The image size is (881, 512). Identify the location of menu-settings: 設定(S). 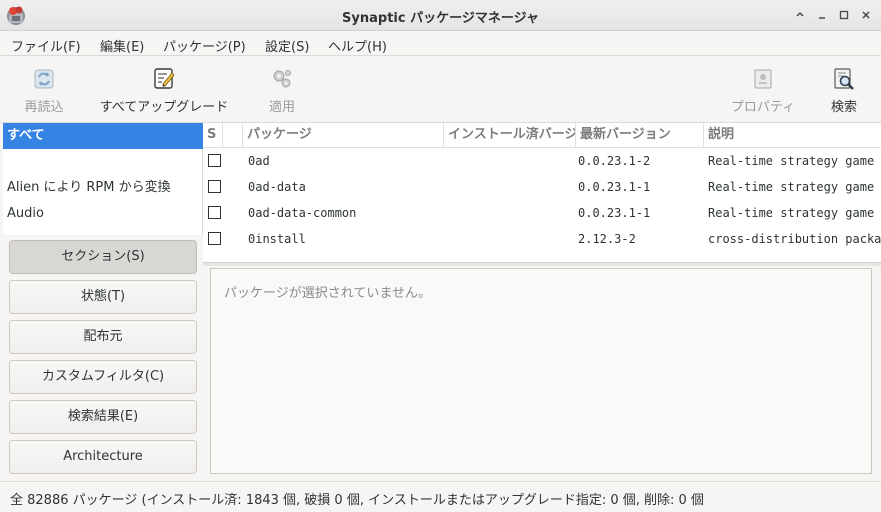
(287, 45).